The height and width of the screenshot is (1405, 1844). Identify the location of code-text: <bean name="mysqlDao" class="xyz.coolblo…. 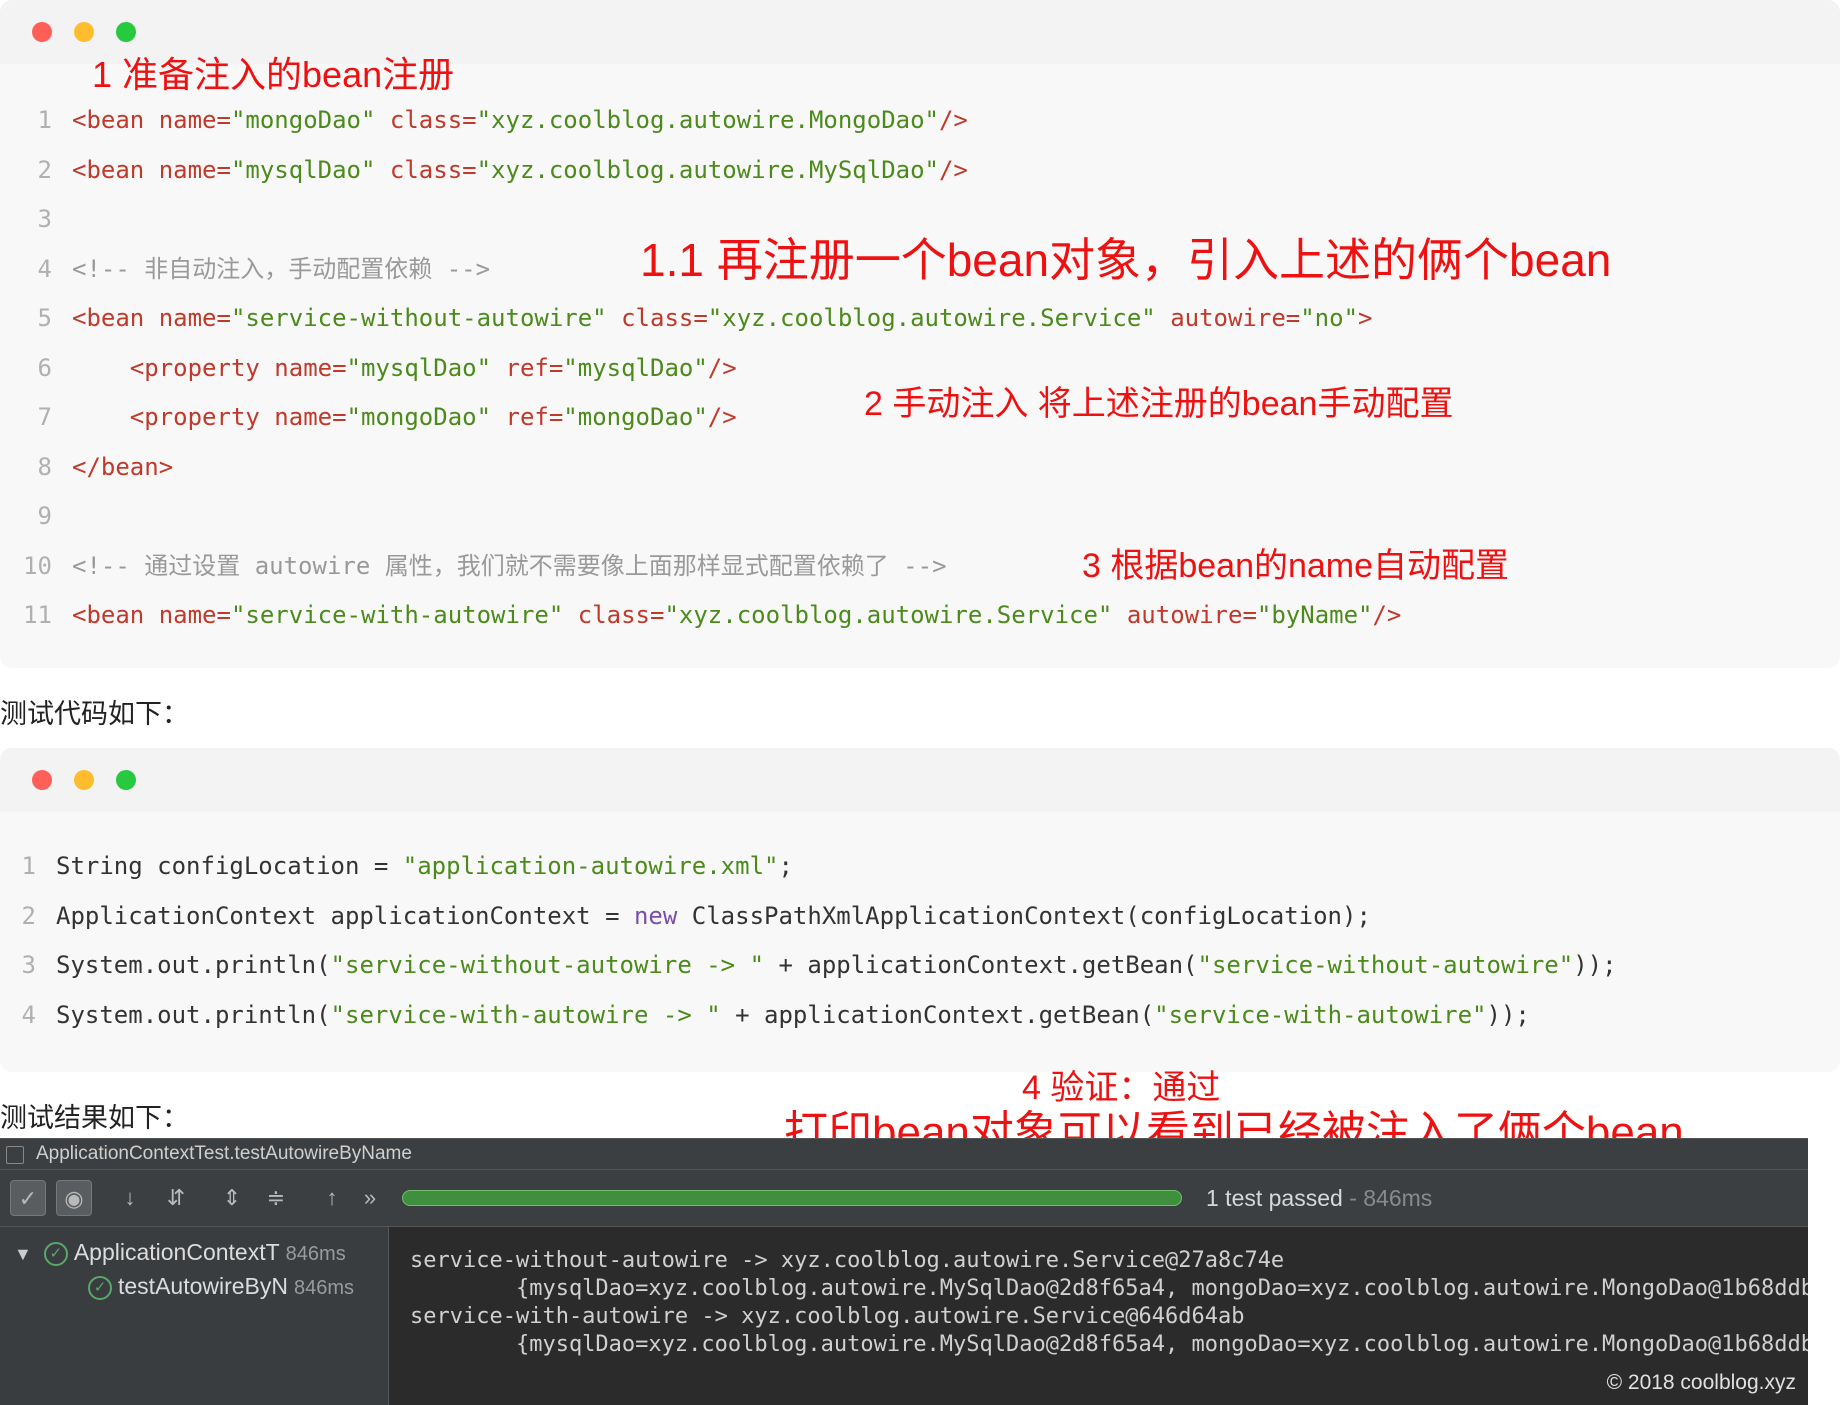
(520, 170).